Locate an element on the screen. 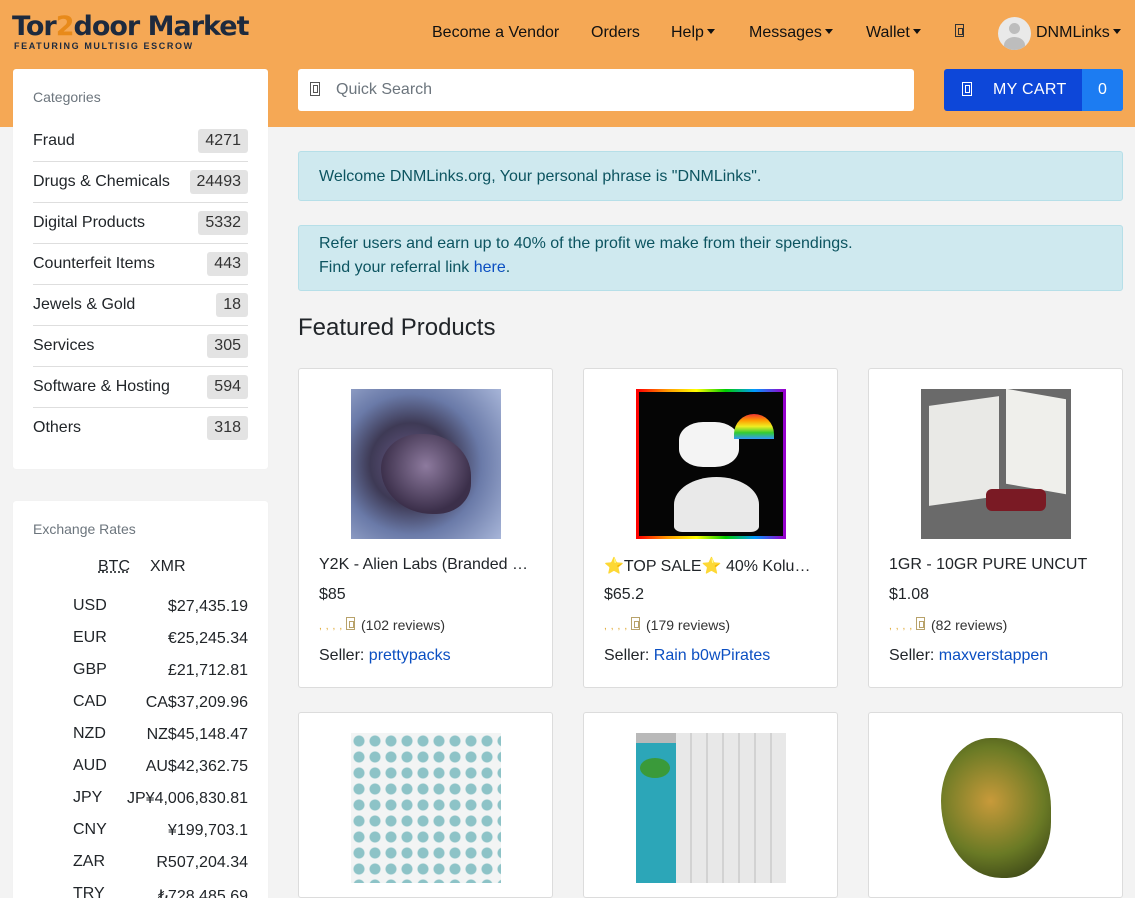  product-rating: ,,,, (102 reviews) is located at coordinates (382, 625).